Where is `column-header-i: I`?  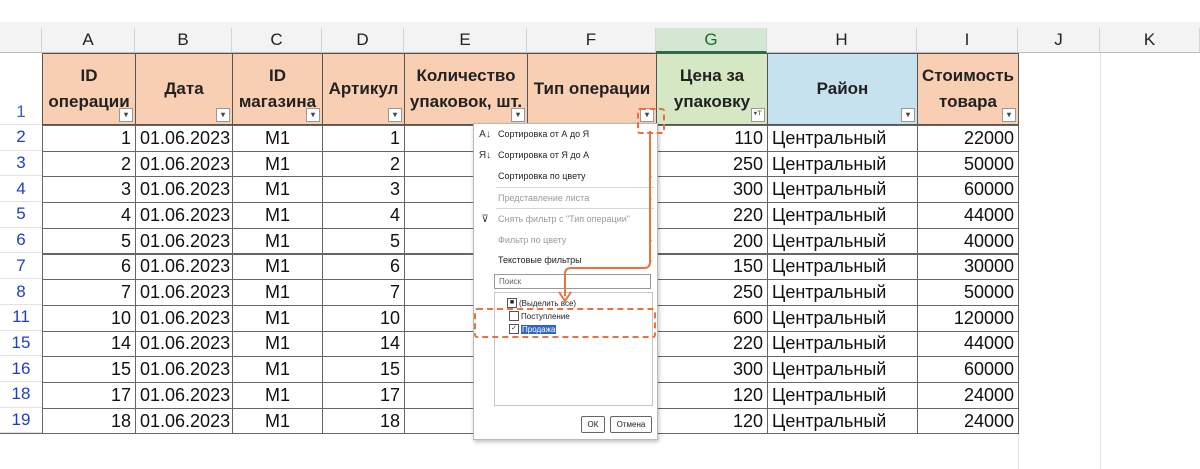 column-header-i: I is located at coordinates (967, 40).